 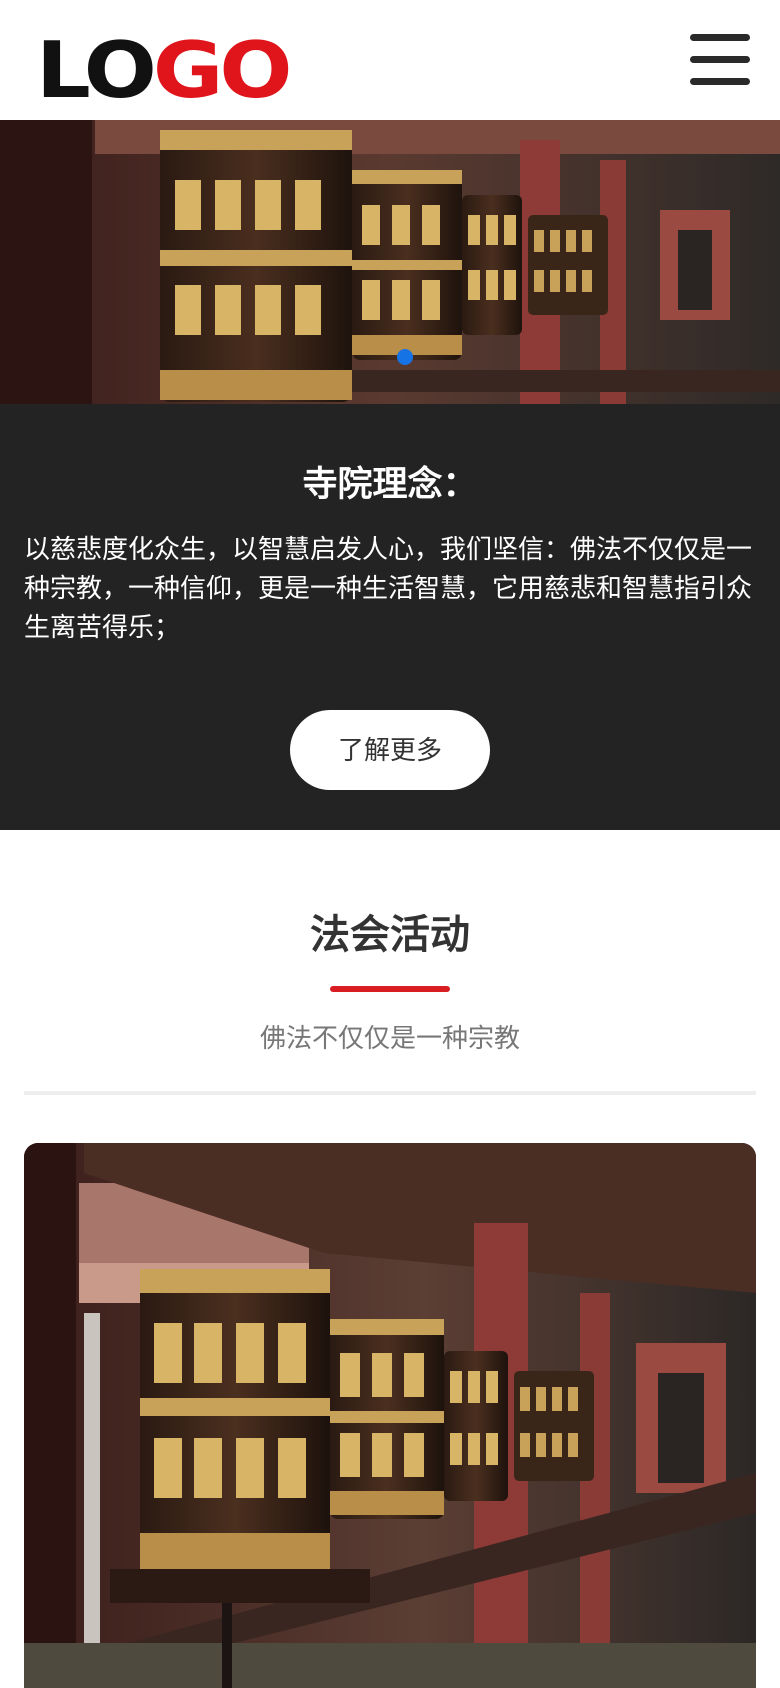 I want to click on section-divider, so click(x=390, y=1093).